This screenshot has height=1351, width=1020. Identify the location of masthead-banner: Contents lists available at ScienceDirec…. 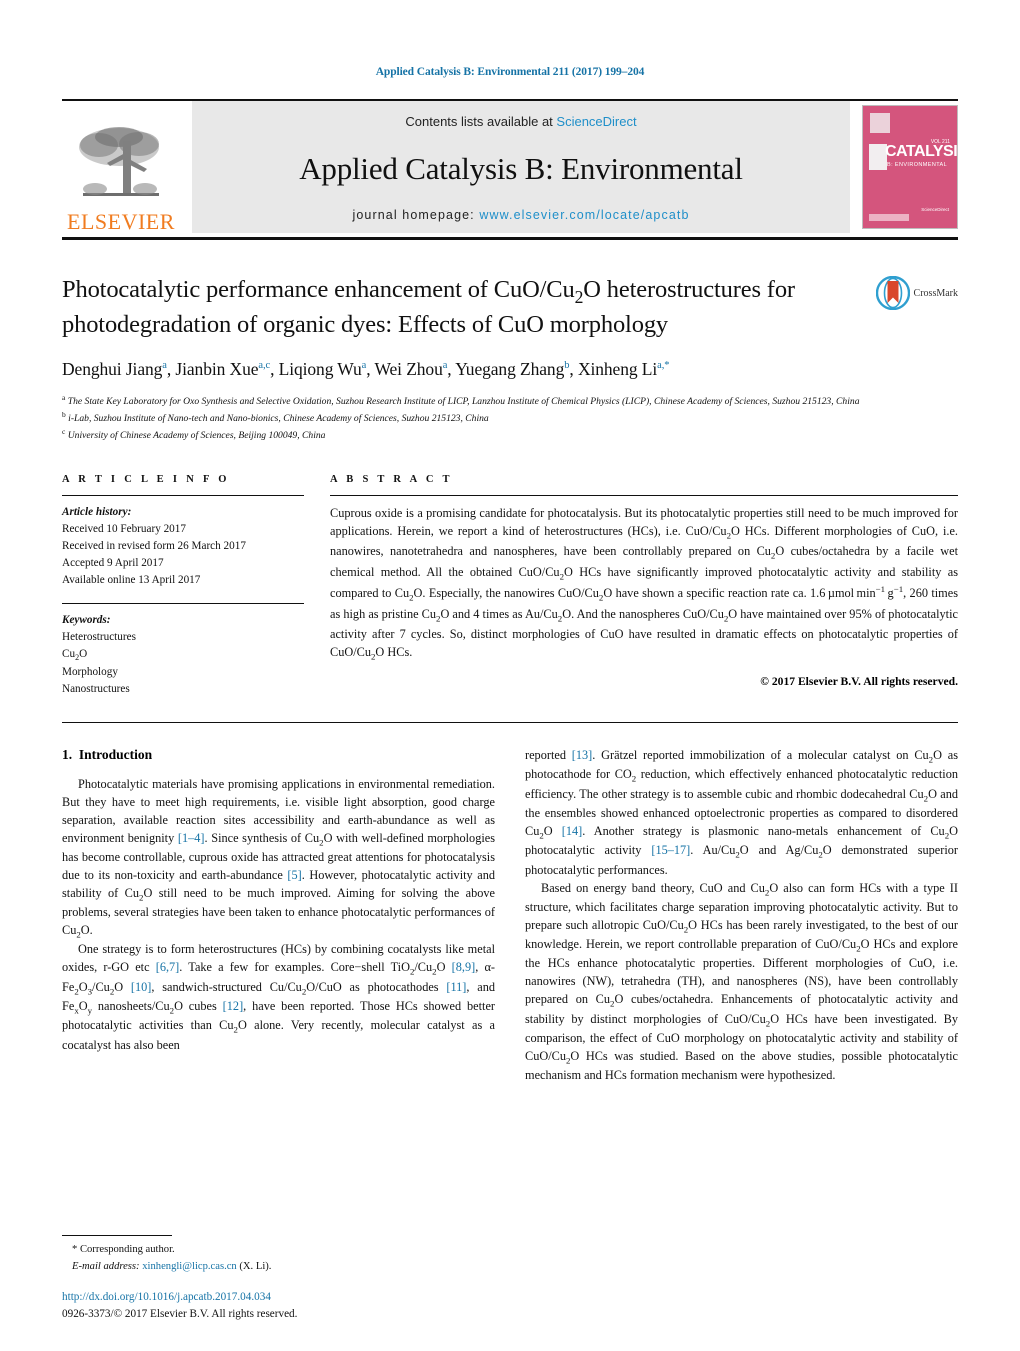
(521, 167).